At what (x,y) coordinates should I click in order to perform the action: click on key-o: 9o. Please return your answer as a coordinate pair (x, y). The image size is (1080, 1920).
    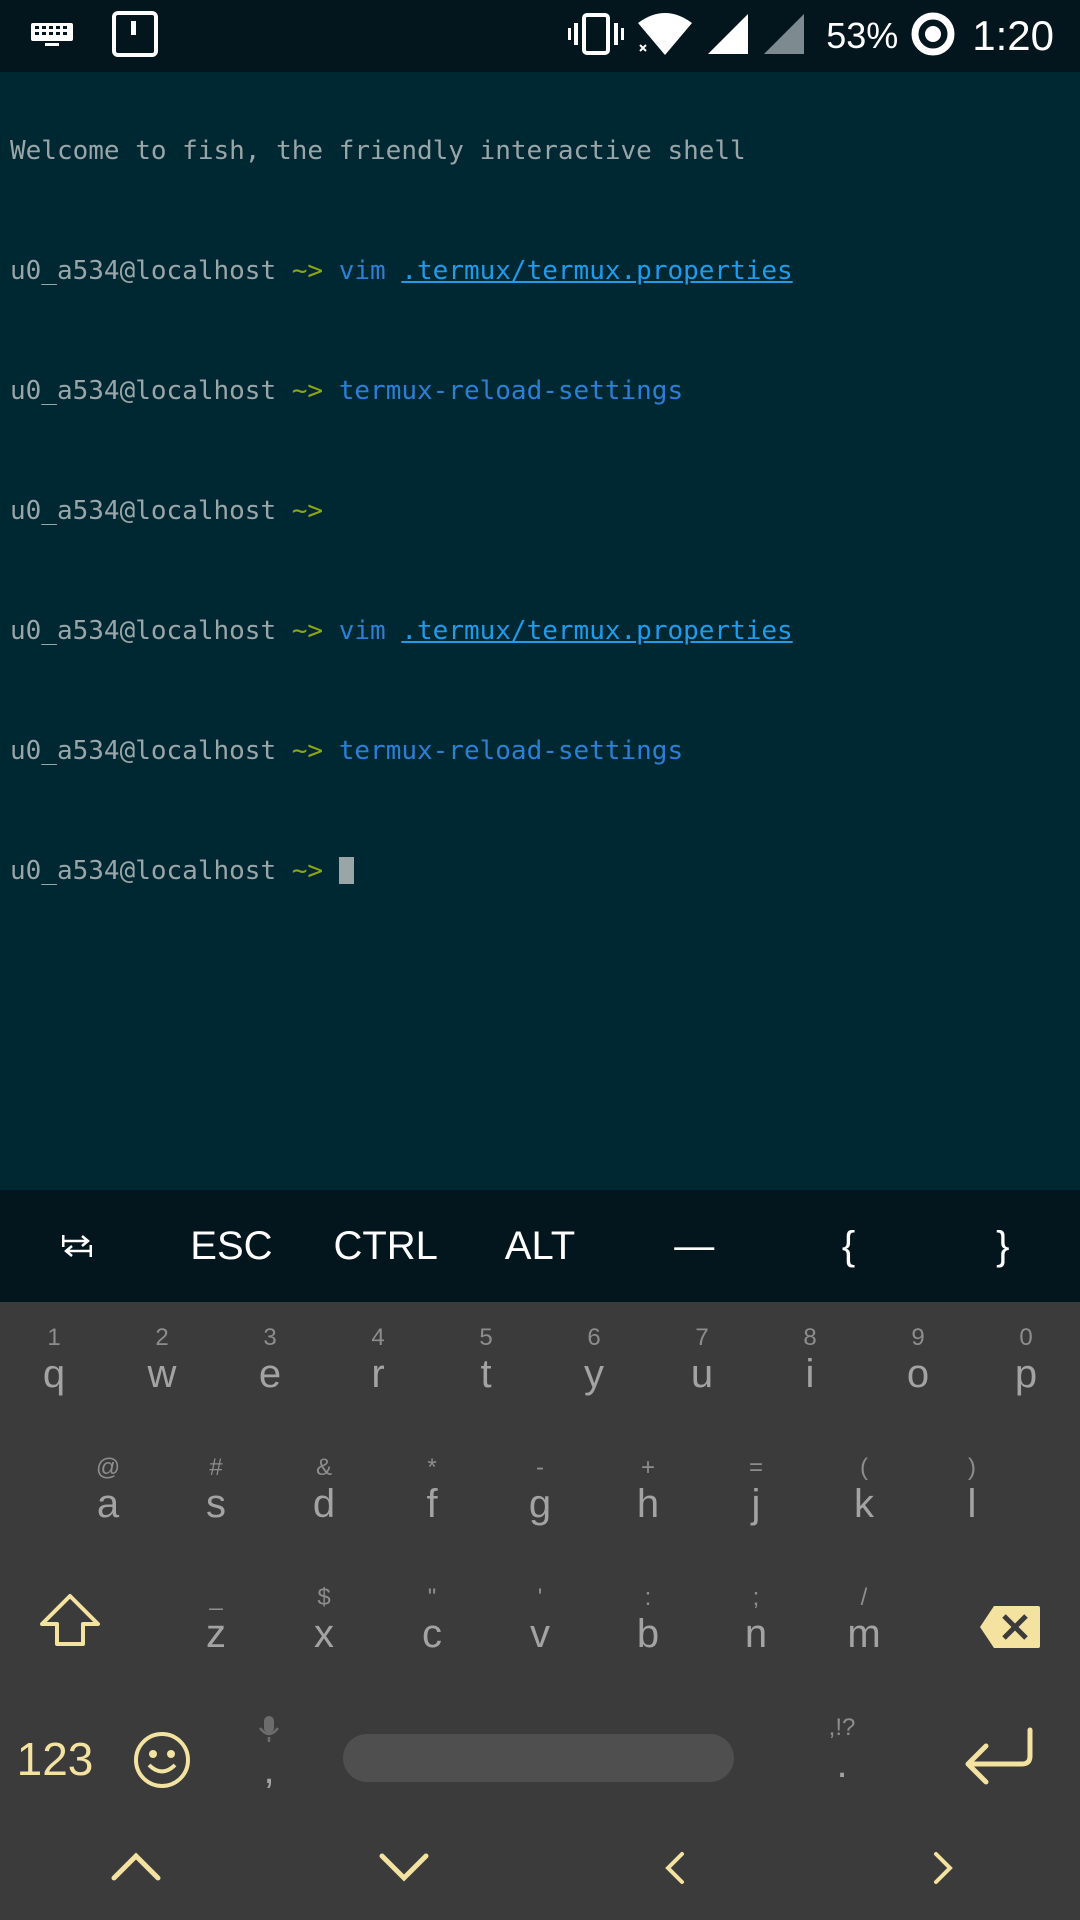
    Looking at the image, I should click on (918, 1357).